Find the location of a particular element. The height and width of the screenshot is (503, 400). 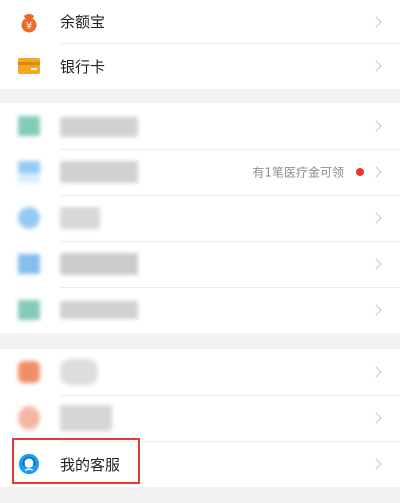

menu-item-redacted: 有1笔医疗金可领 is located at coordinates (200, 172).